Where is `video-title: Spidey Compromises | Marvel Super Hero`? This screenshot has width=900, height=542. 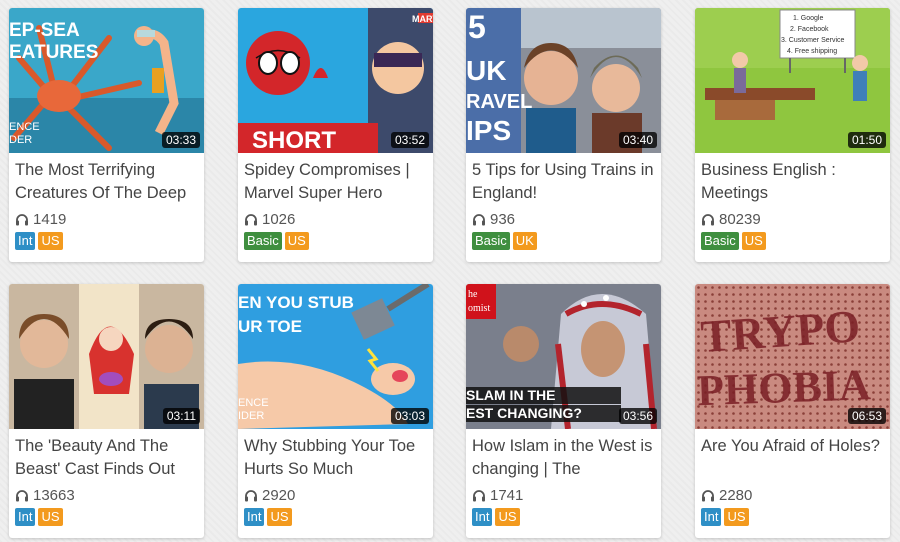 video-title: Spidey Compromises | Marvel Super Hero is located at coordinates (335, 182).